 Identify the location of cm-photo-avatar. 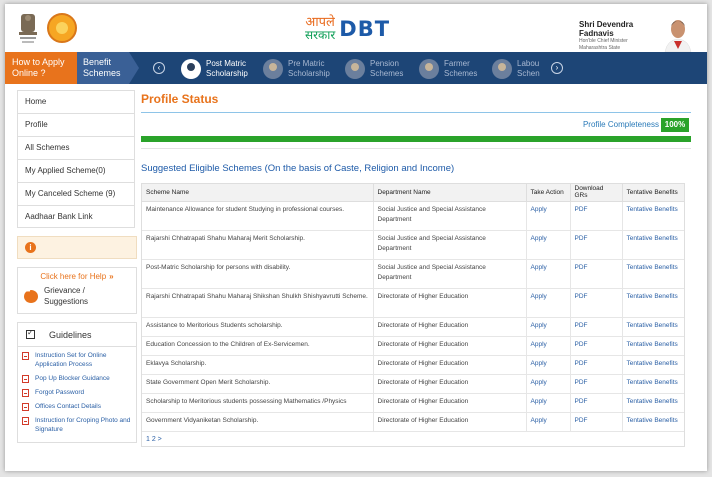
(678, 33).